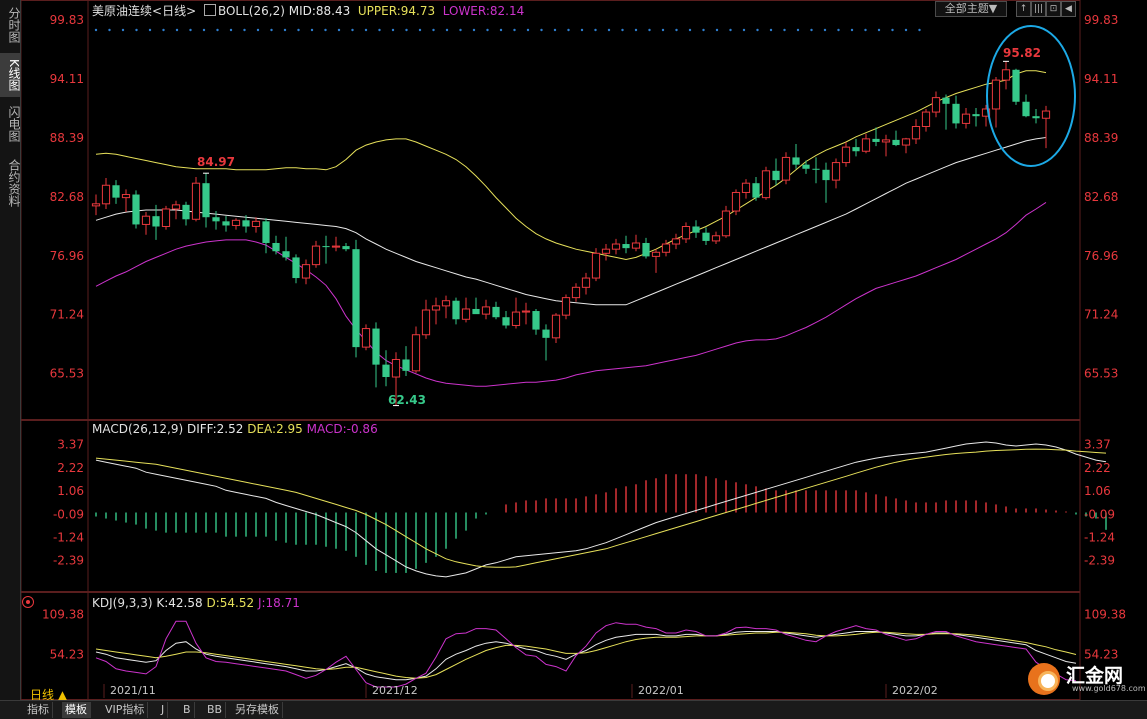  What do you see at coordinates (28, 602) in the screenshot?
I see `indicator-settings-icon` at bounding box center [28, 602].